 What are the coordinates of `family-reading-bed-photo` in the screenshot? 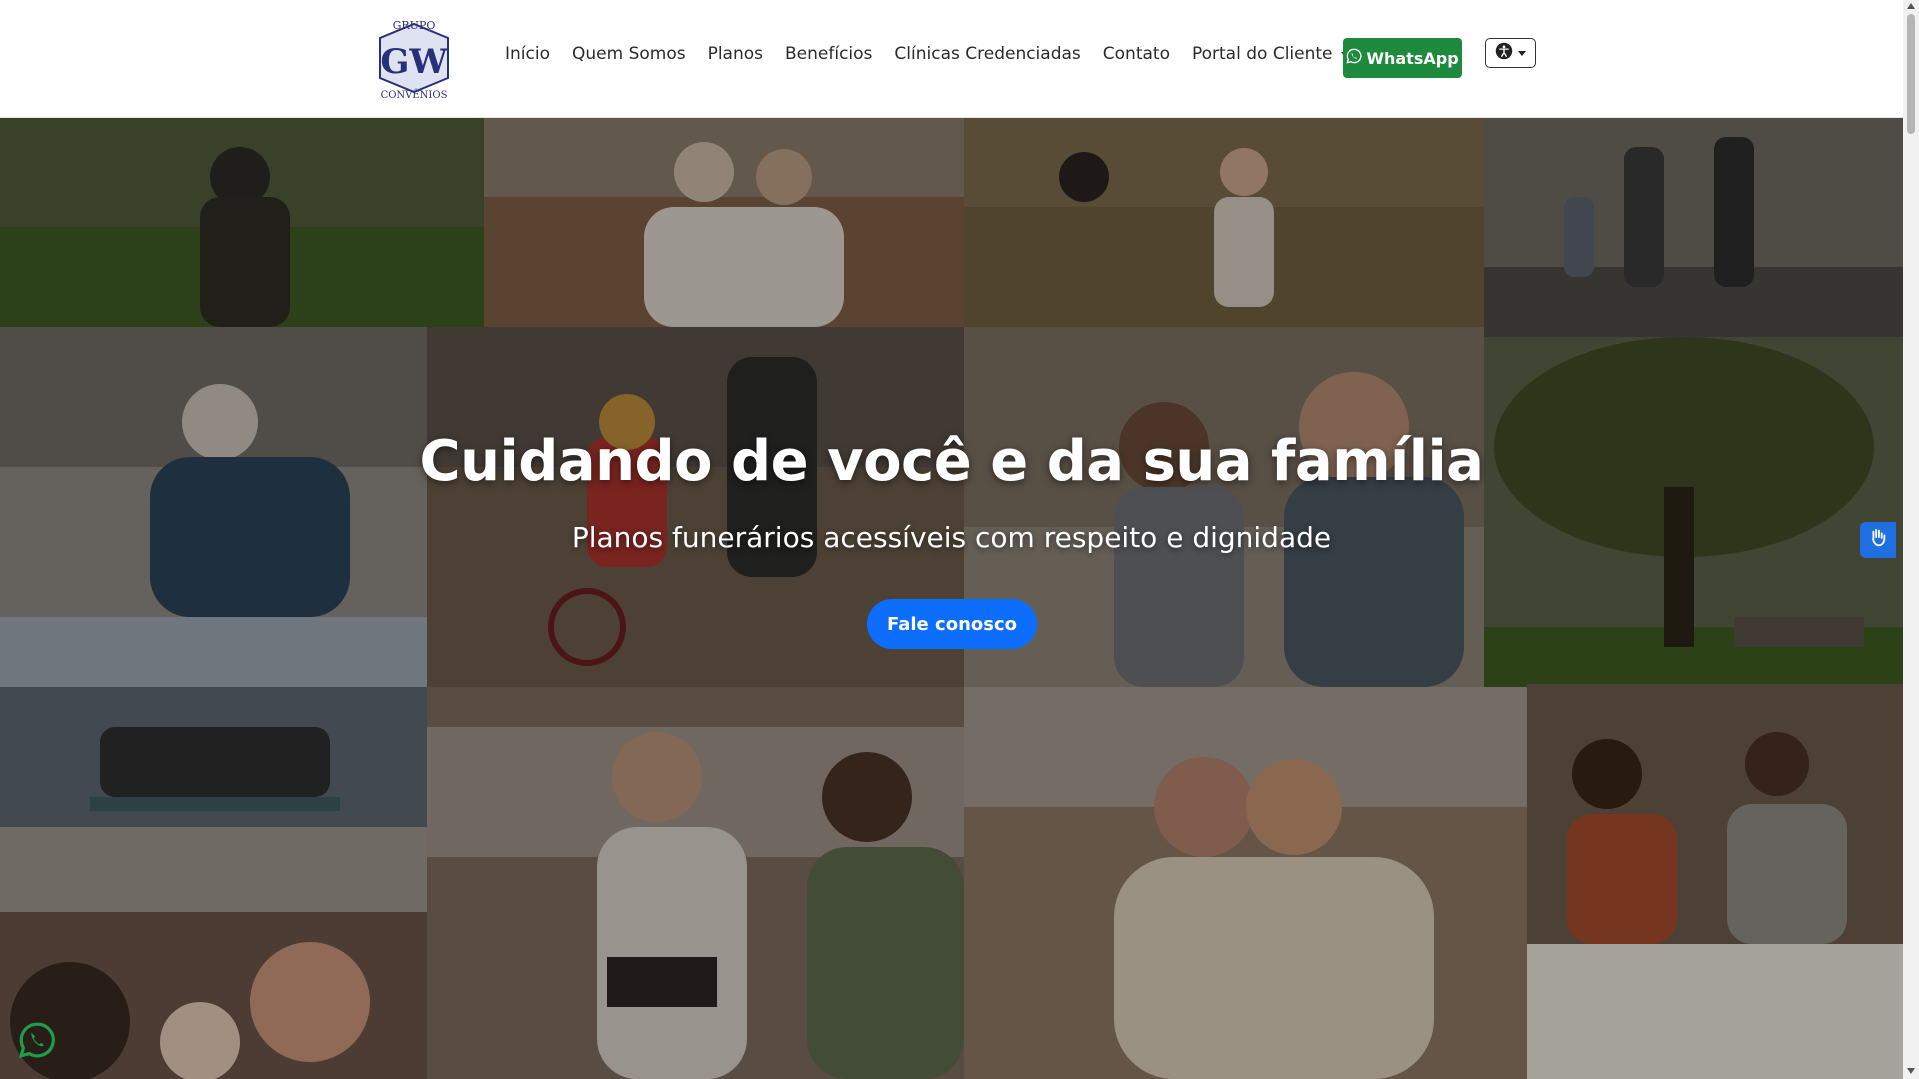 It's located at (695, 883).